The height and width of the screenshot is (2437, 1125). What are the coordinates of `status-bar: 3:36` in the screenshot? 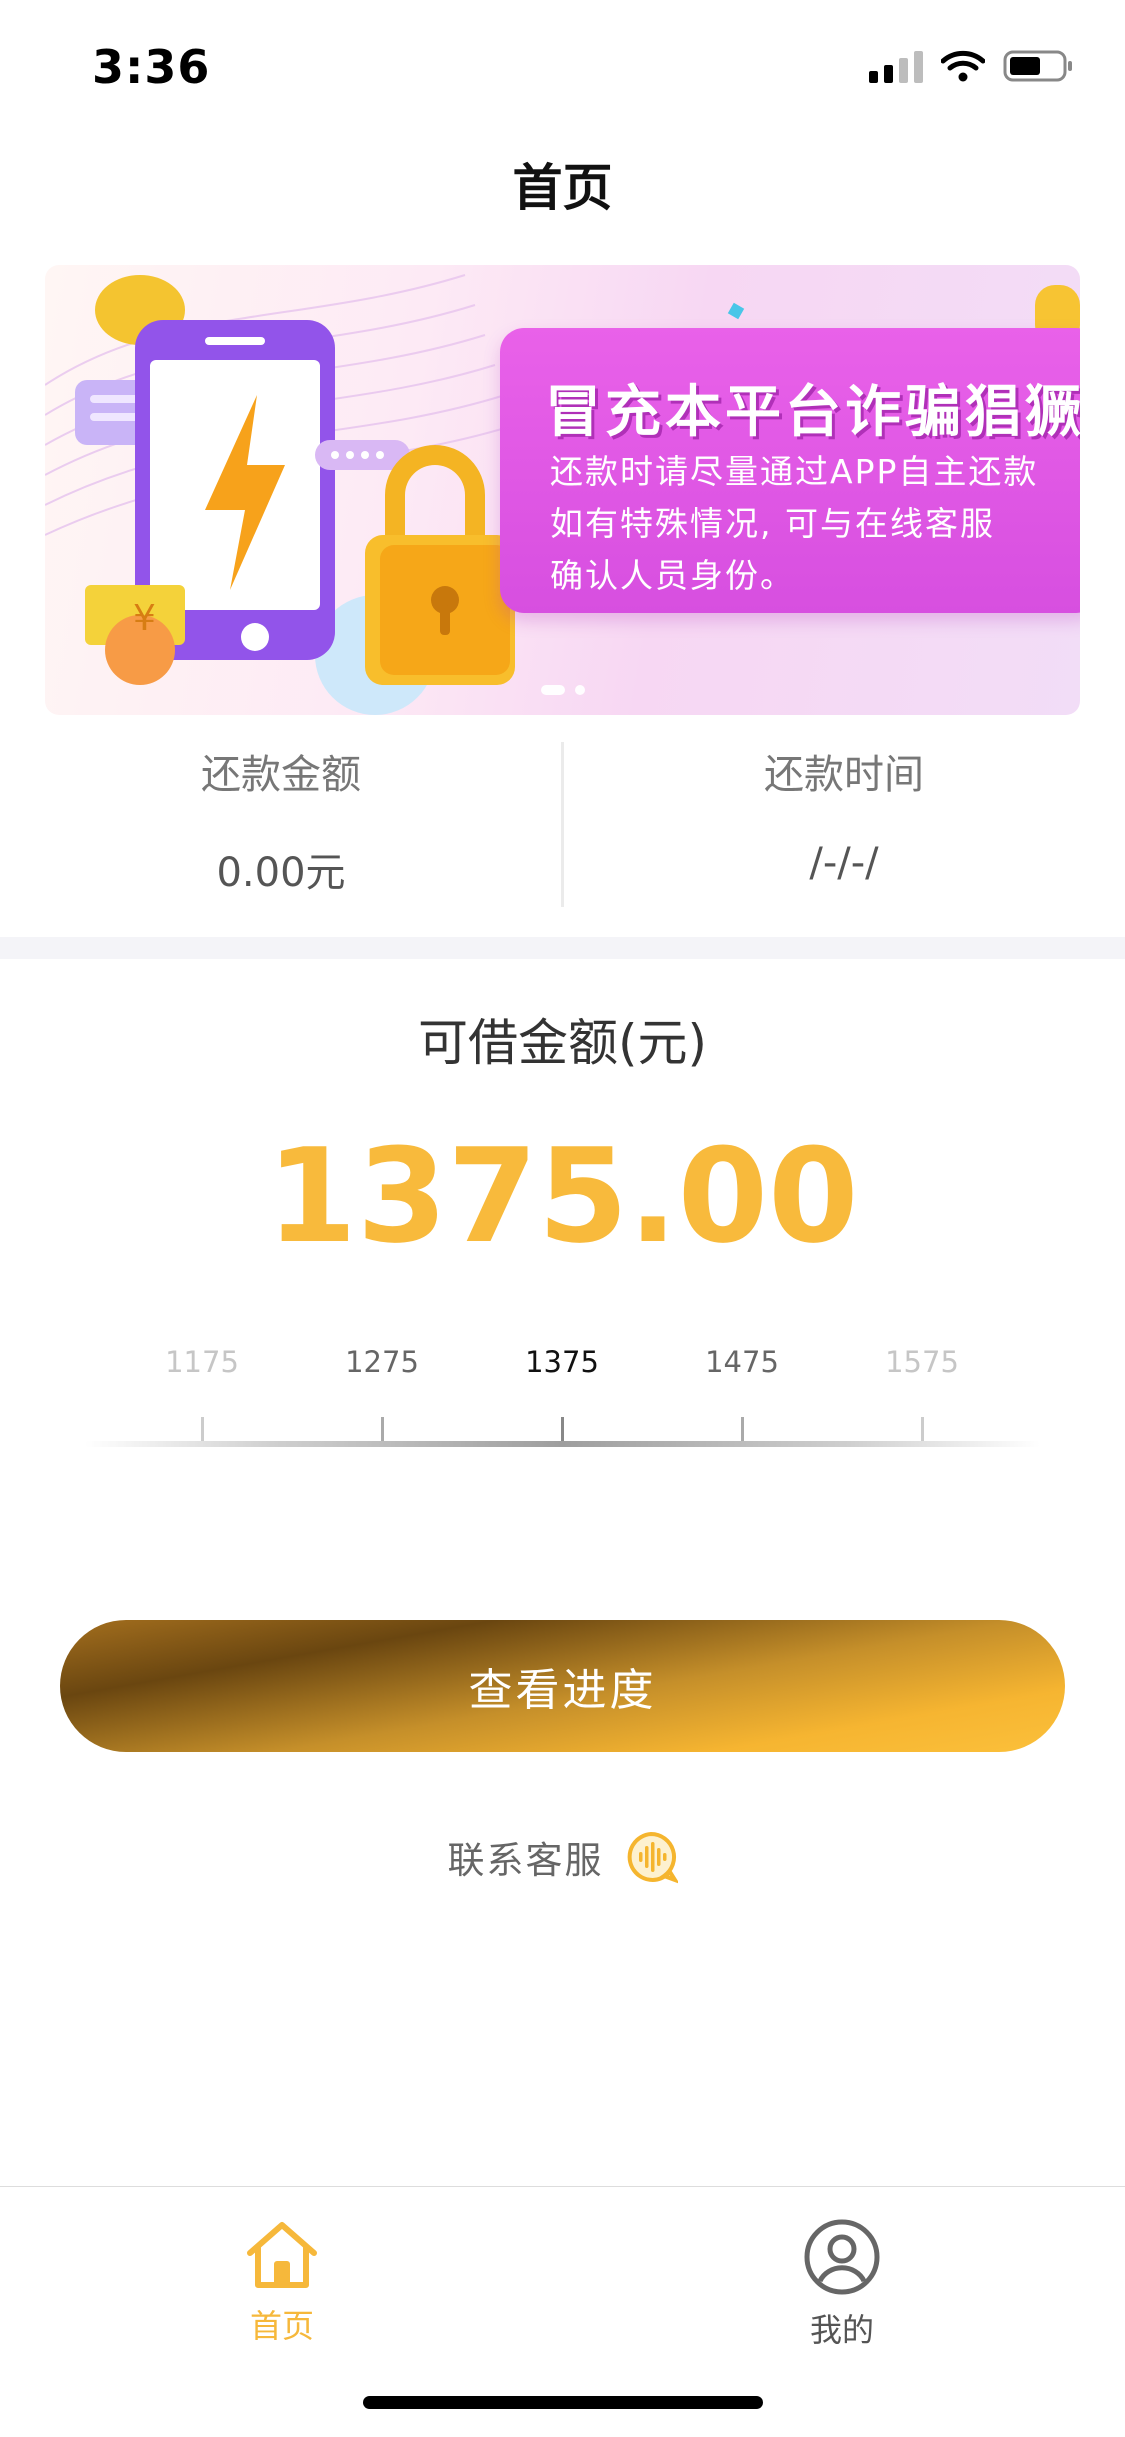 It's located at (562, 66).